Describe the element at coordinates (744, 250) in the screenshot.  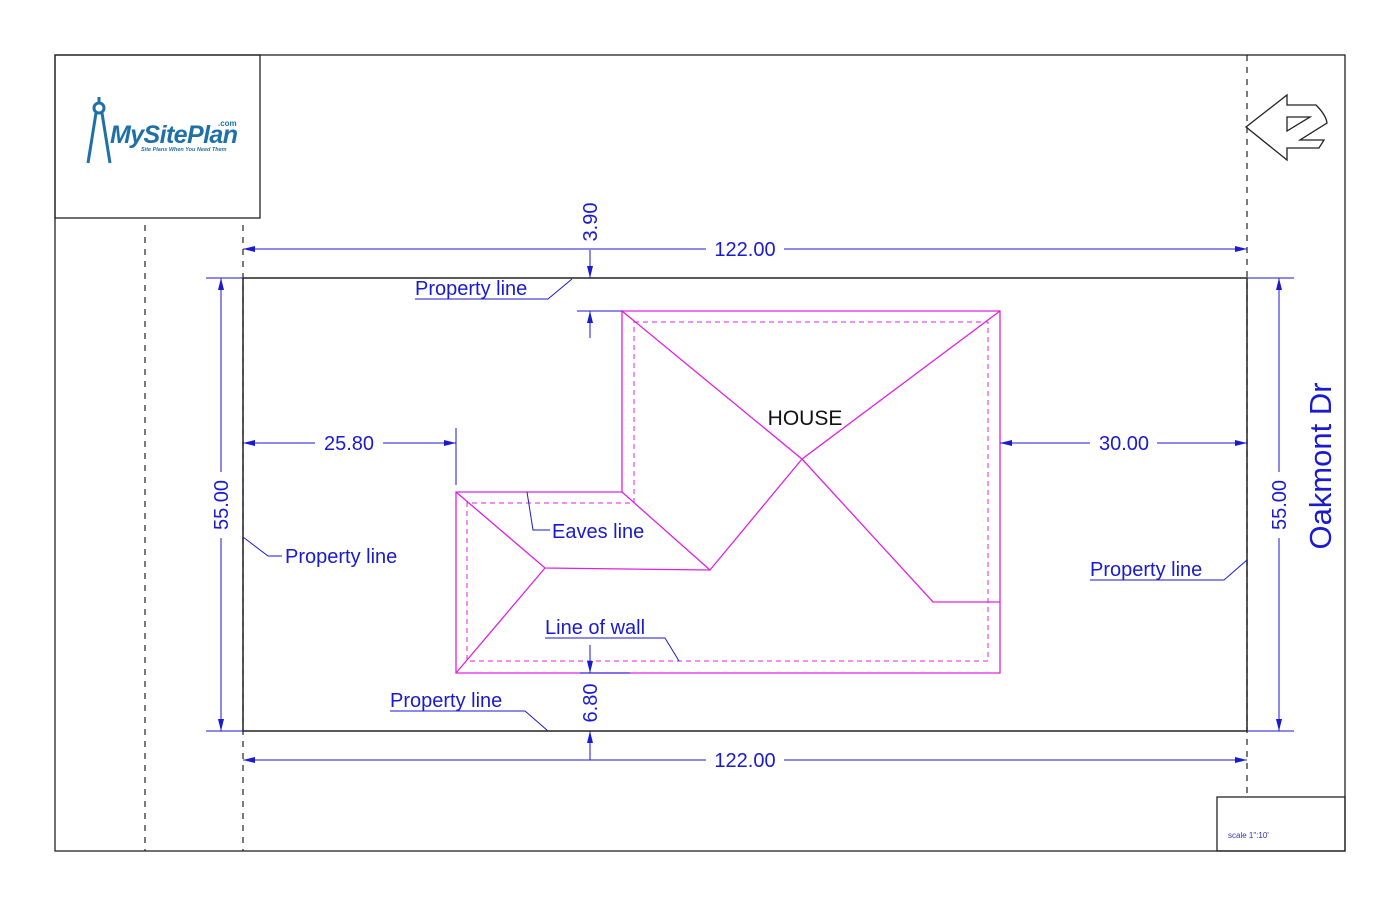
I see `dim-top-width: 122.00` at that location.